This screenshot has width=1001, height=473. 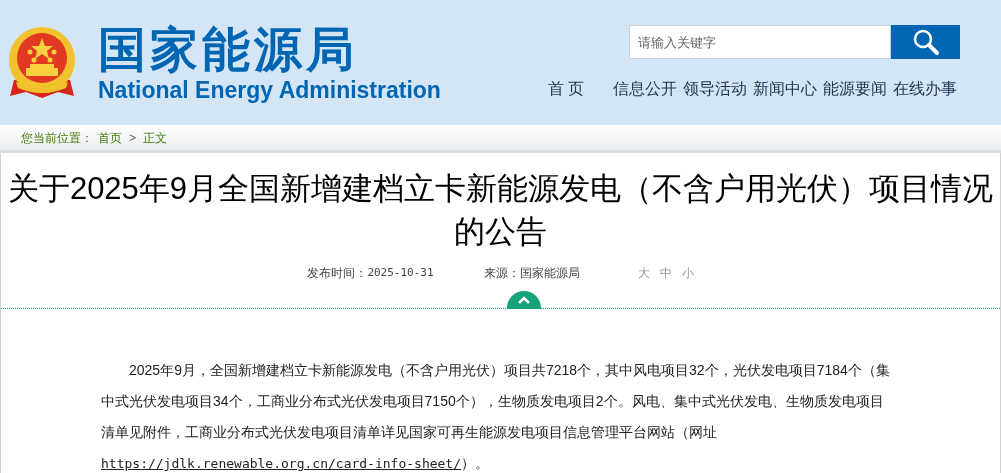 I want to click on breadcrumb-label: 您当前位置：, so click(x=57, y=138).